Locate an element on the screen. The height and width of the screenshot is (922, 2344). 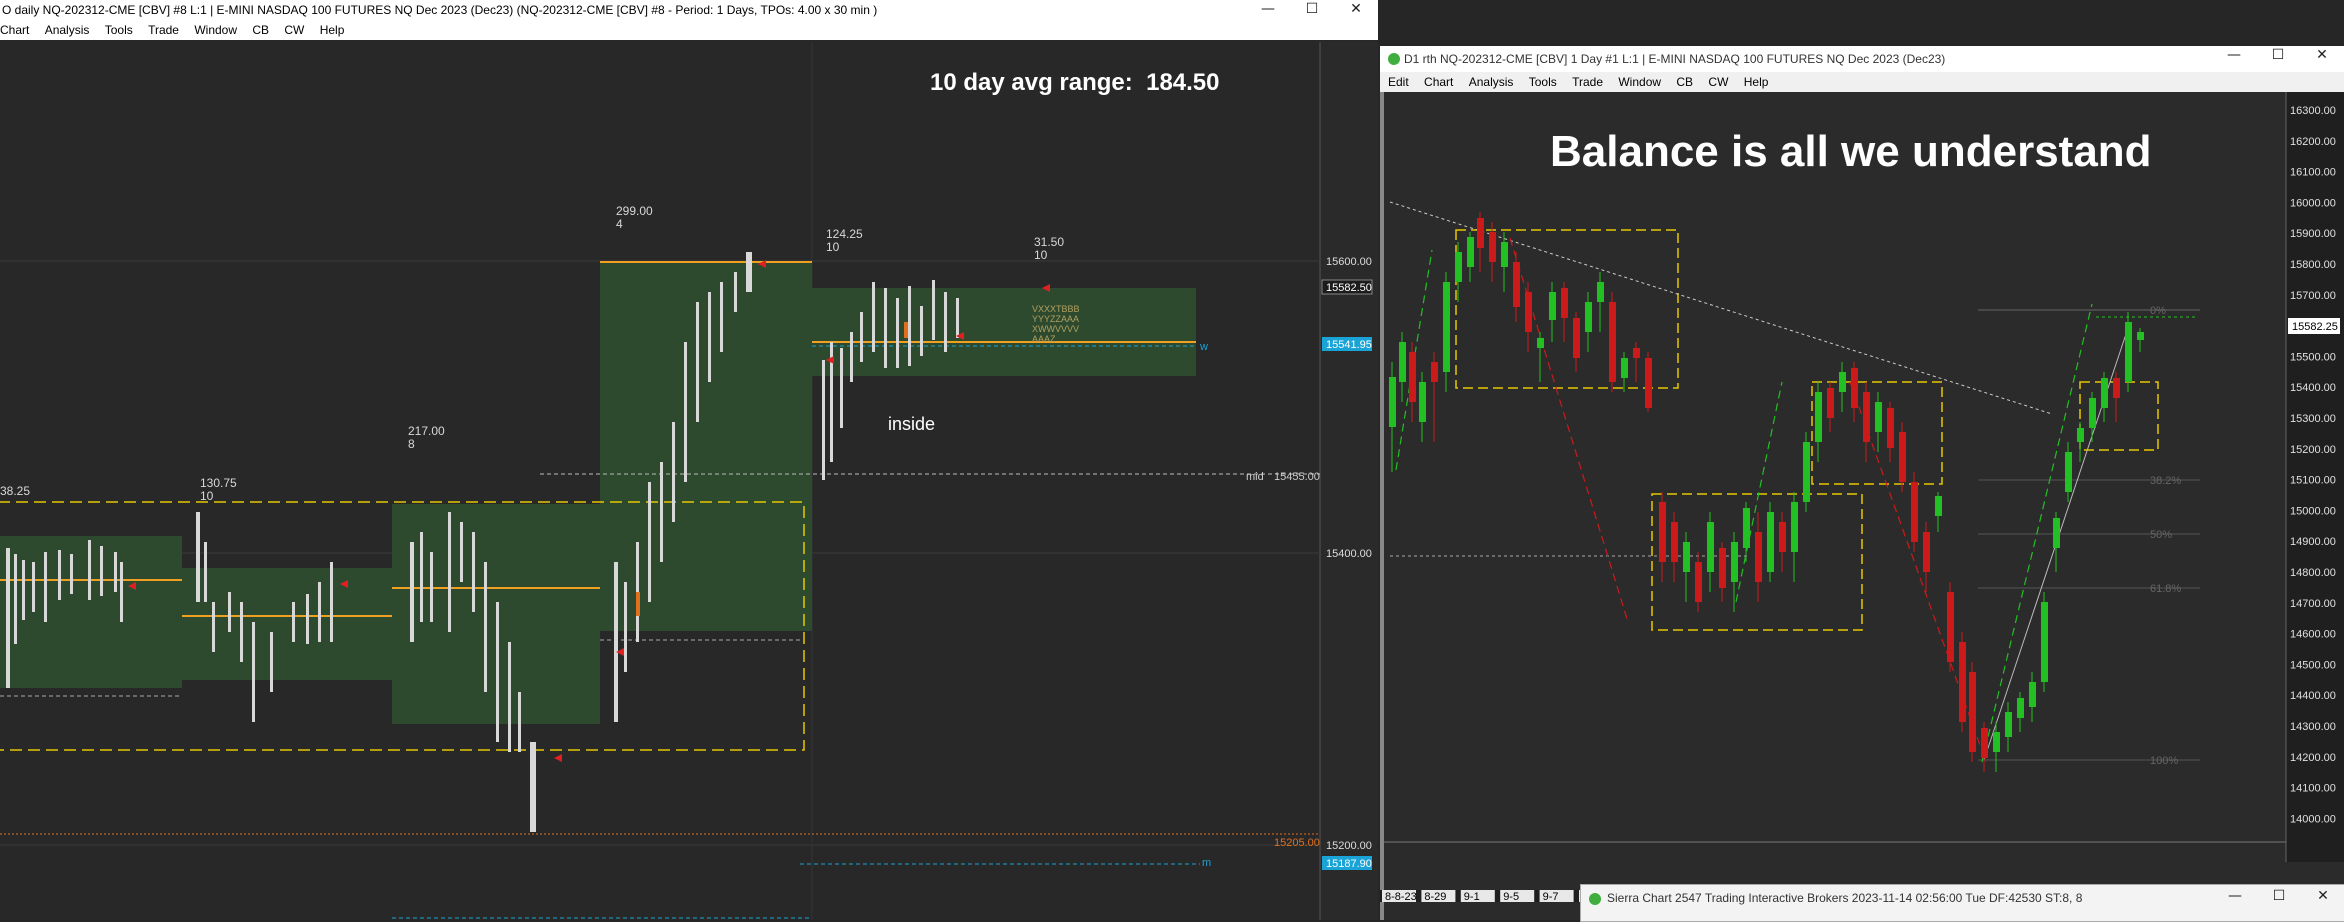
price-axis-label: 15187.90 is located at coordinates (1349, 864).